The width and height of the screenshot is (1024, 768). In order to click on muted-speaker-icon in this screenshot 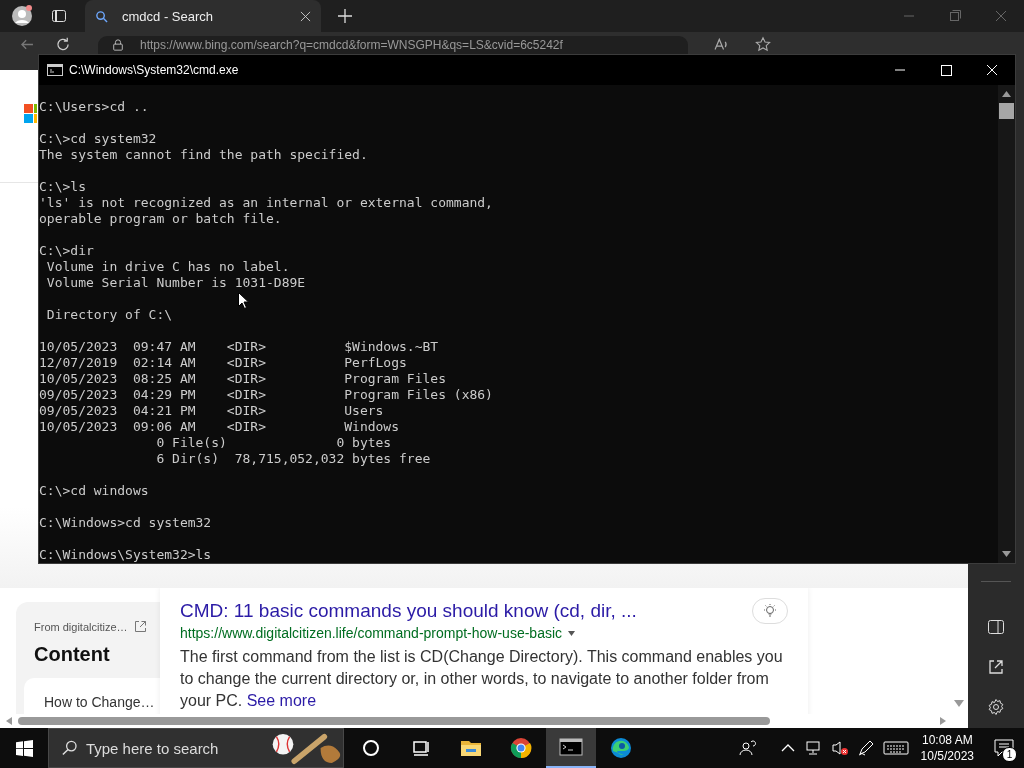, I will do `click(839, 748)`.